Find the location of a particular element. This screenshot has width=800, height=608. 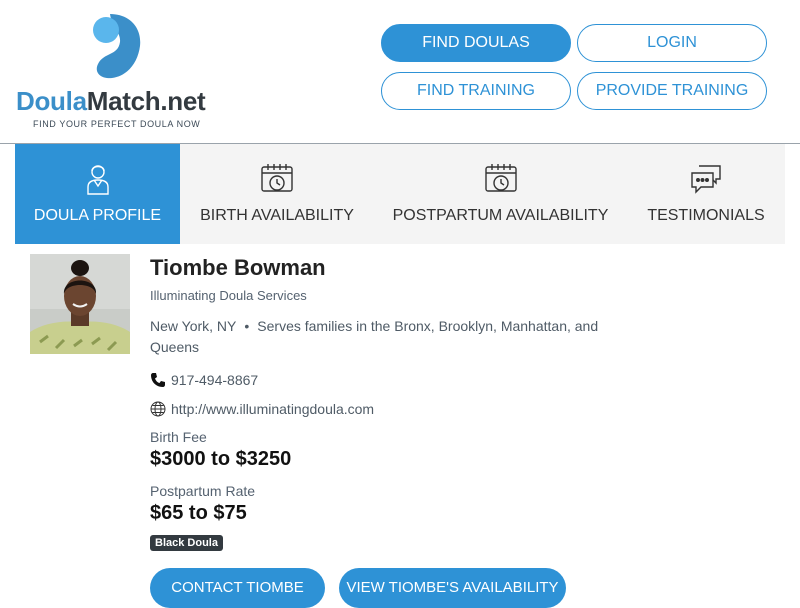

birth-fee-label: Birth Fee is located at coordinates (178, 437).